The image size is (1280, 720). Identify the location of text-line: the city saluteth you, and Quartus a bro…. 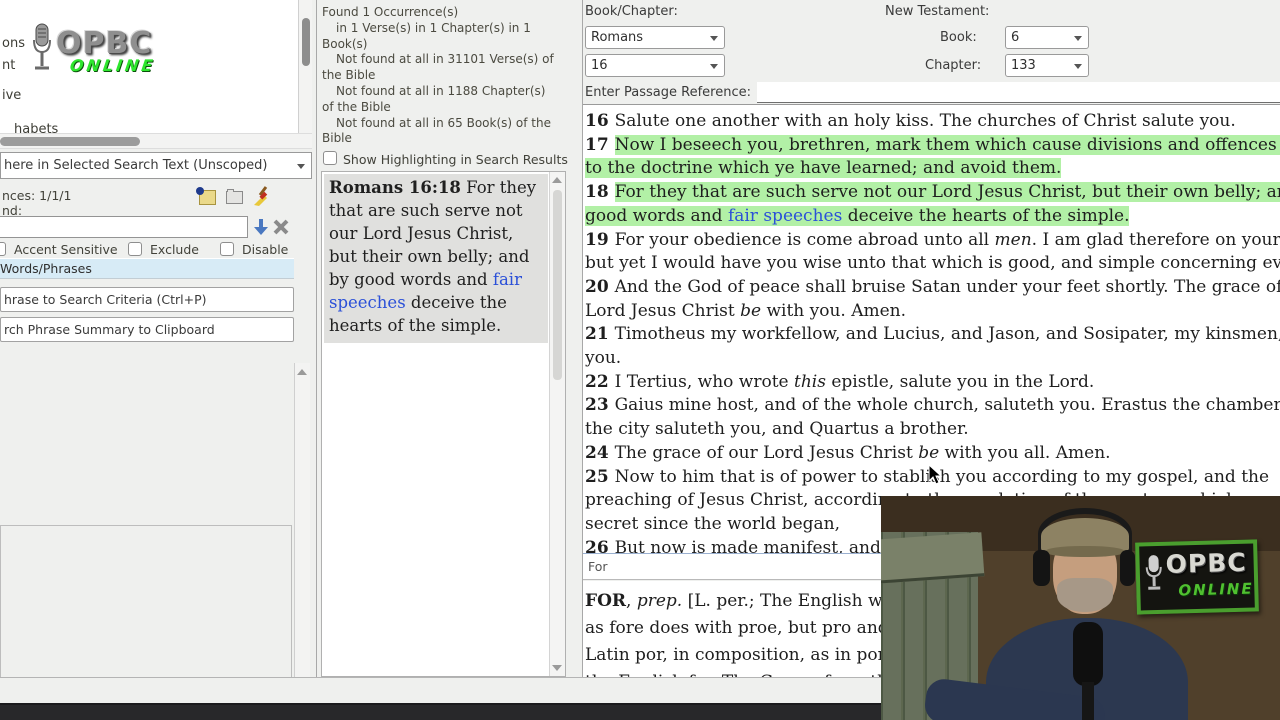
(932, 430).